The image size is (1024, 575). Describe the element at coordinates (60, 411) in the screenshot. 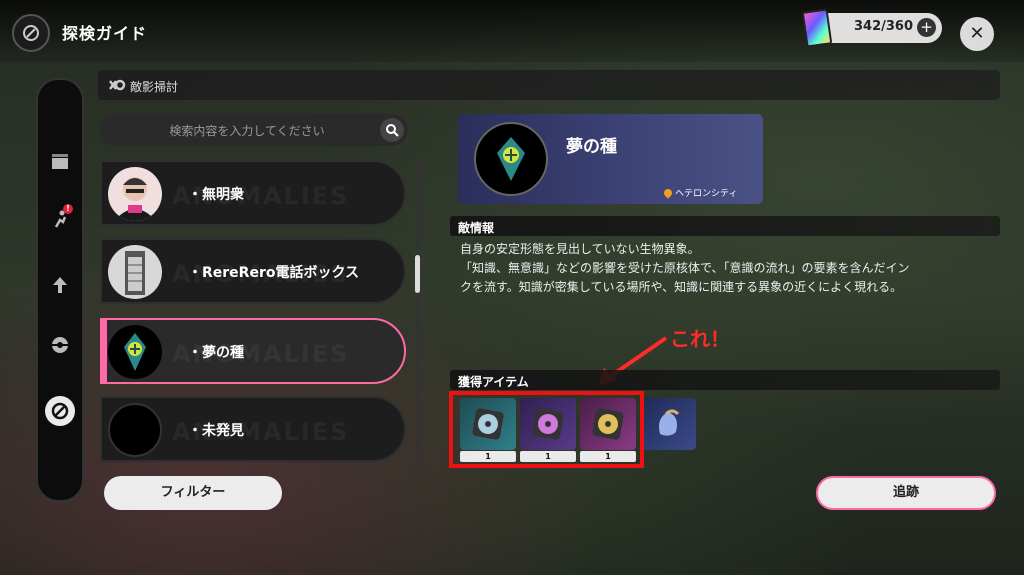

I see `guide-nav-icon` at that location.